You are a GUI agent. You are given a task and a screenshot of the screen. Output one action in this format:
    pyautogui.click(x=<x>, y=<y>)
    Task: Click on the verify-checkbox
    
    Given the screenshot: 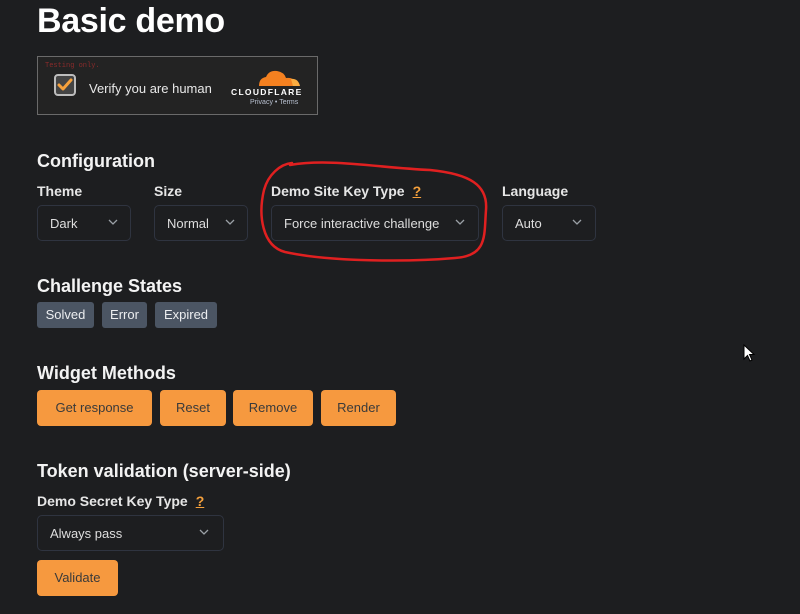 What is the action you would take?
    pyautogui.click(x=65, y=85)
    